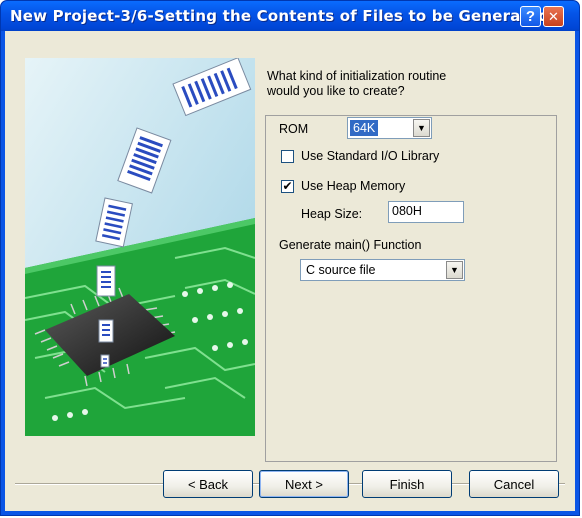 The image size is (582, 518). Describe the element at coordinates (350, 245) in the screenshot. I see `main-function-label: Generate main() Function` at that location.